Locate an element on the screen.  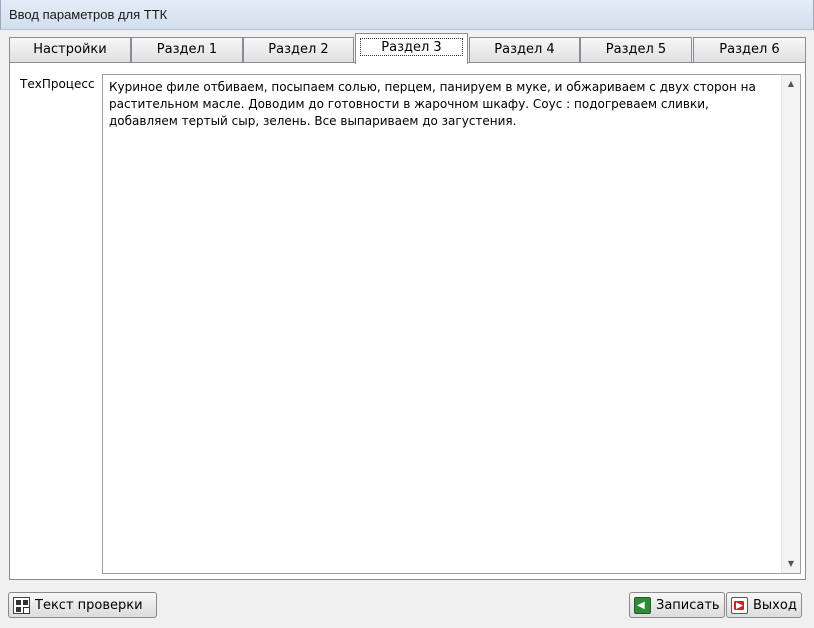
exit-button: Выход is located at coordinates (764, 605).